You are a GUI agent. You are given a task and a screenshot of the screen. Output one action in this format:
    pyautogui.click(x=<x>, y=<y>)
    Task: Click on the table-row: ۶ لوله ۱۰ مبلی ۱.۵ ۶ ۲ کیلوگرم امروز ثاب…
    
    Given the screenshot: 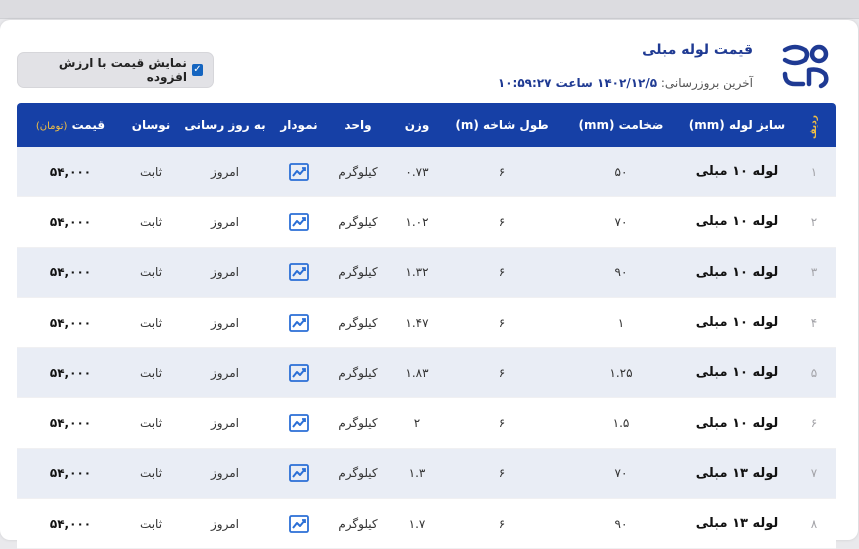 What is the action you would take?
    pyautogui.click(x=426, y=423)
    